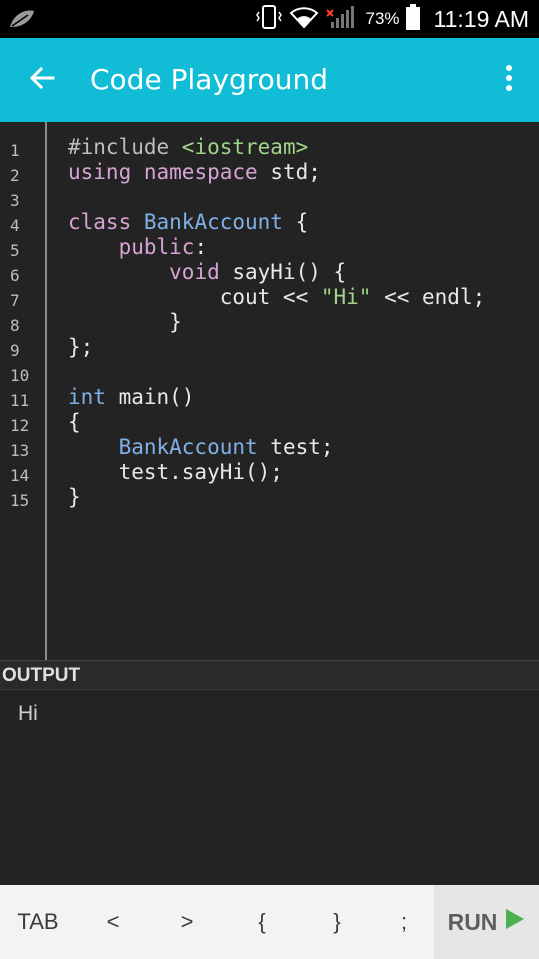 This screenshot has width=539, height=959. What do you see at coordinates (15, 325) in the screenshot?
I see `line-number: 8` at bounding box center [15, 325].